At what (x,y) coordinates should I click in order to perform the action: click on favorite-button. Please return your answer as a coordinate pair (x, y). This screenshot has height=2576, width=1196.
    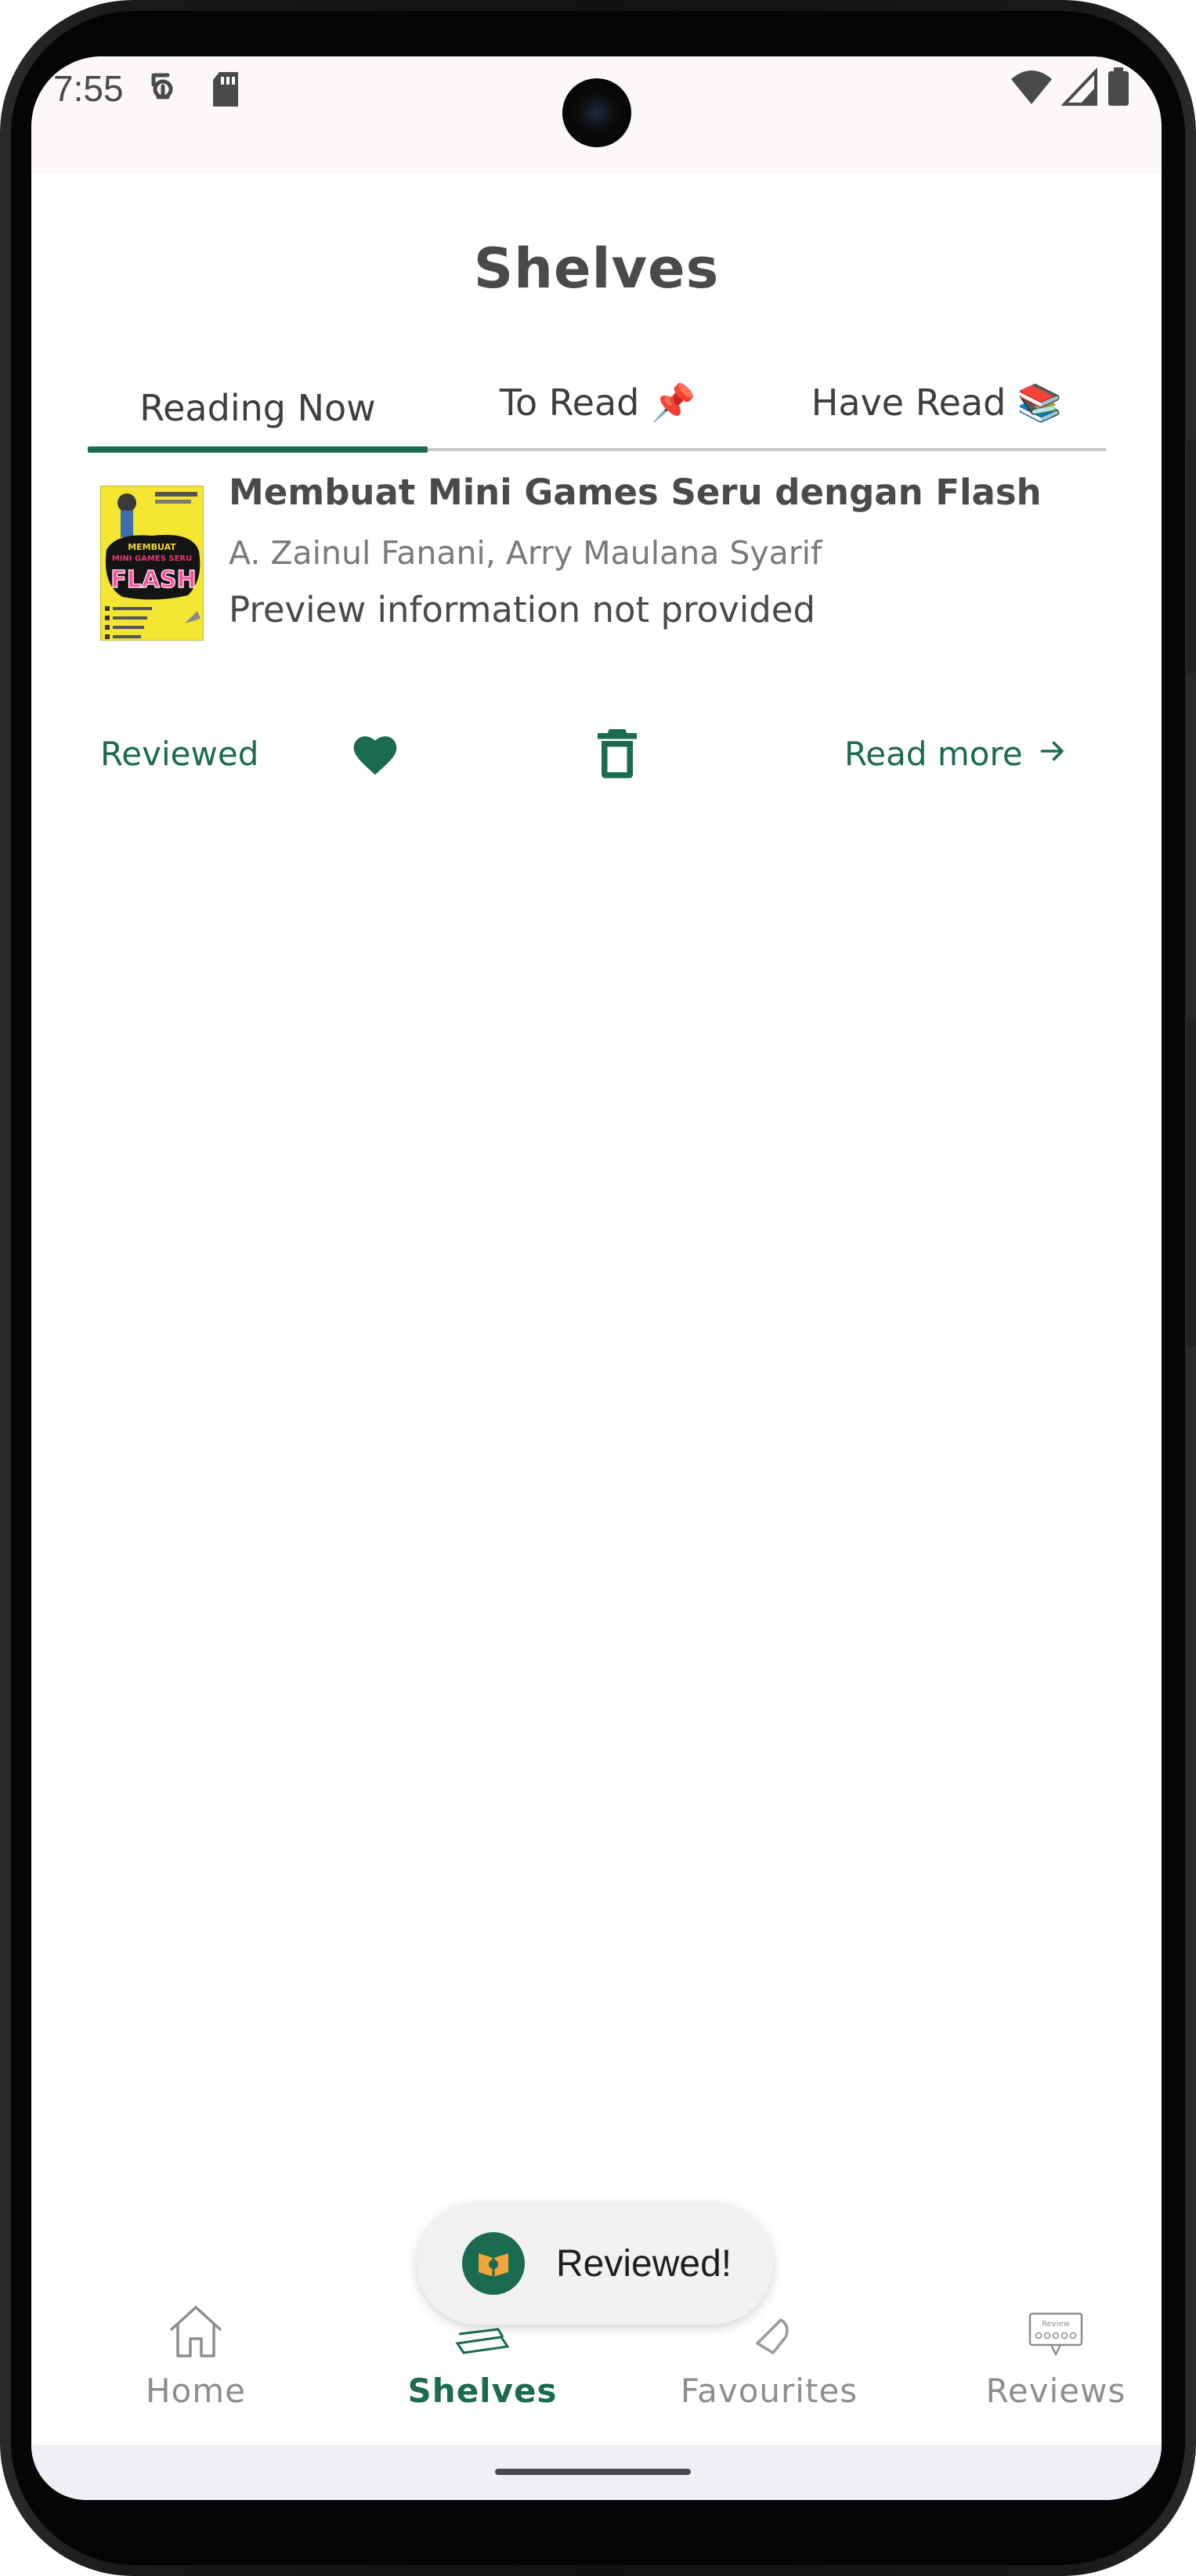
    Looking at the image, I should click on (375, 753).